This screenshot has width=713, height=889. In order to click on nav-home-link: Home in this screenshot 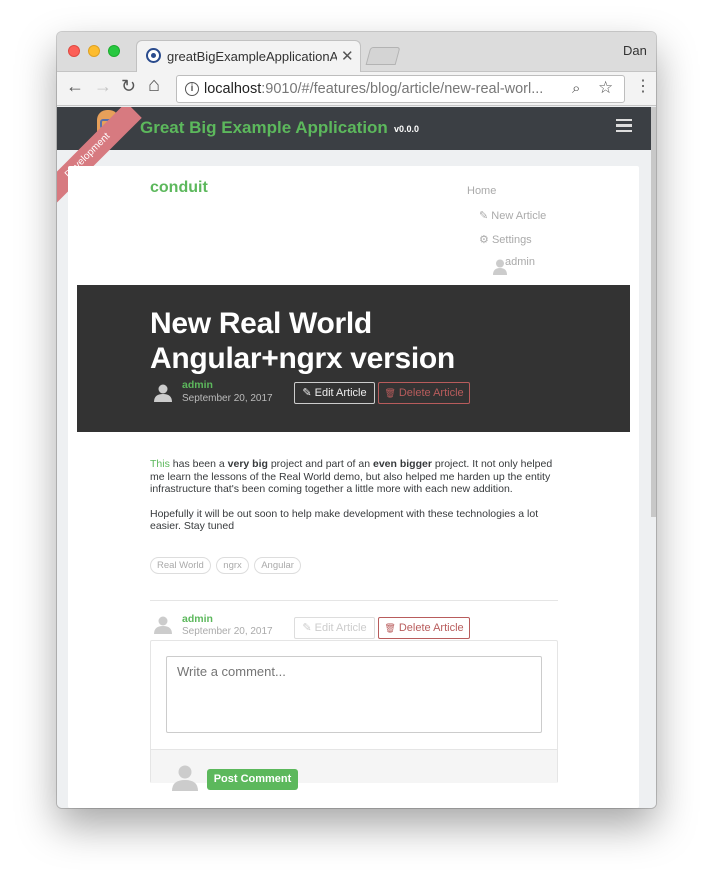, I will do `click(481, 191)`.